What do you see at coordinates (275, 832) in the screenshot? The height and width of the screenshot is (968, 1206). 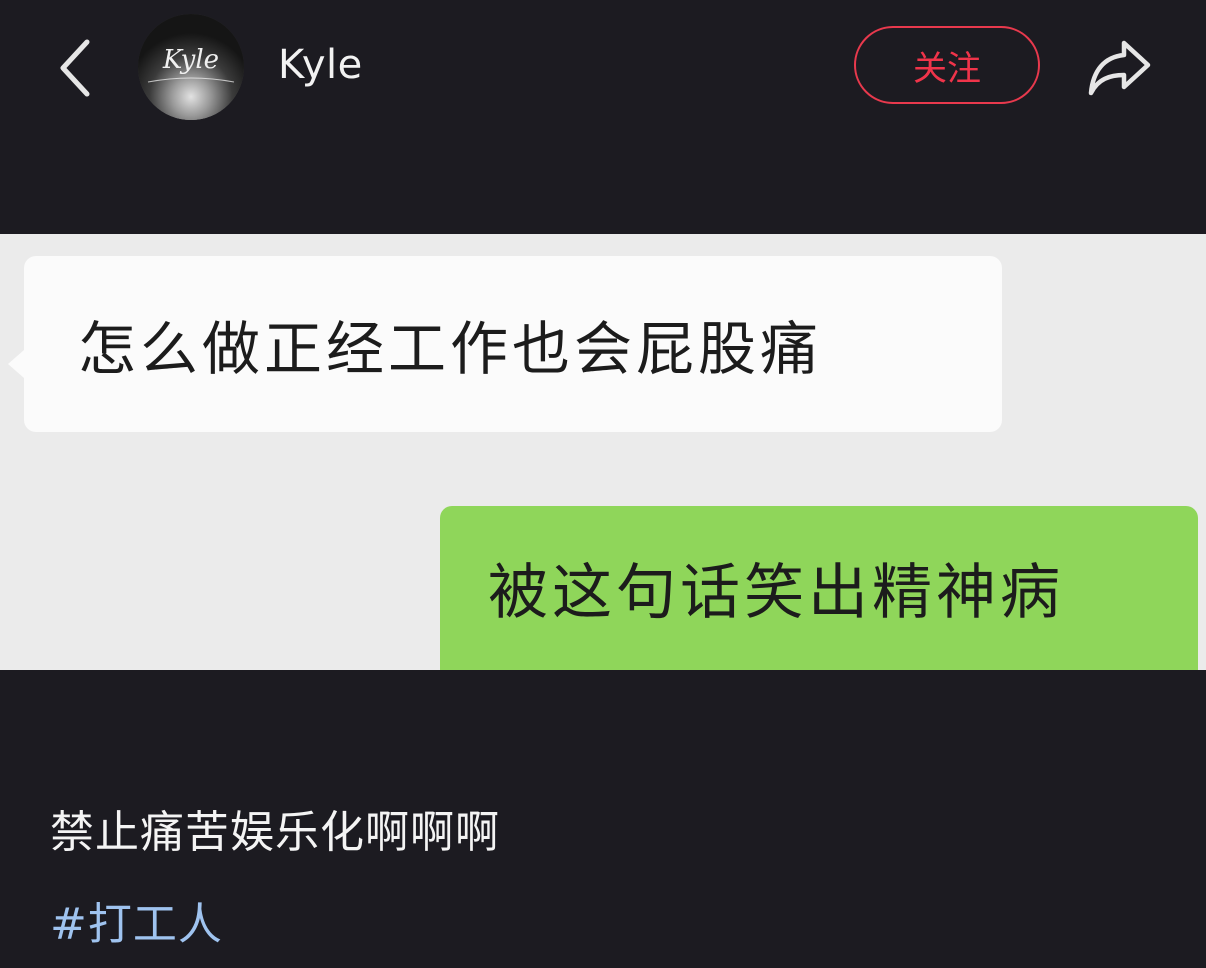 I see `post-caption: 禁止痛苦娱乐化啊啊啊` at bounding box center [275, 832].